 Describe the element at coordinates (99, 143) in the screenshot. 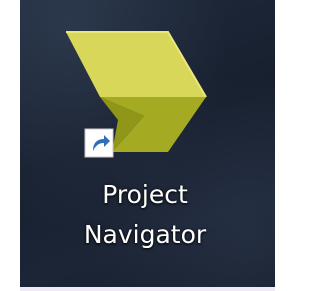

I see `shortcut-arrow-icon` at that location.